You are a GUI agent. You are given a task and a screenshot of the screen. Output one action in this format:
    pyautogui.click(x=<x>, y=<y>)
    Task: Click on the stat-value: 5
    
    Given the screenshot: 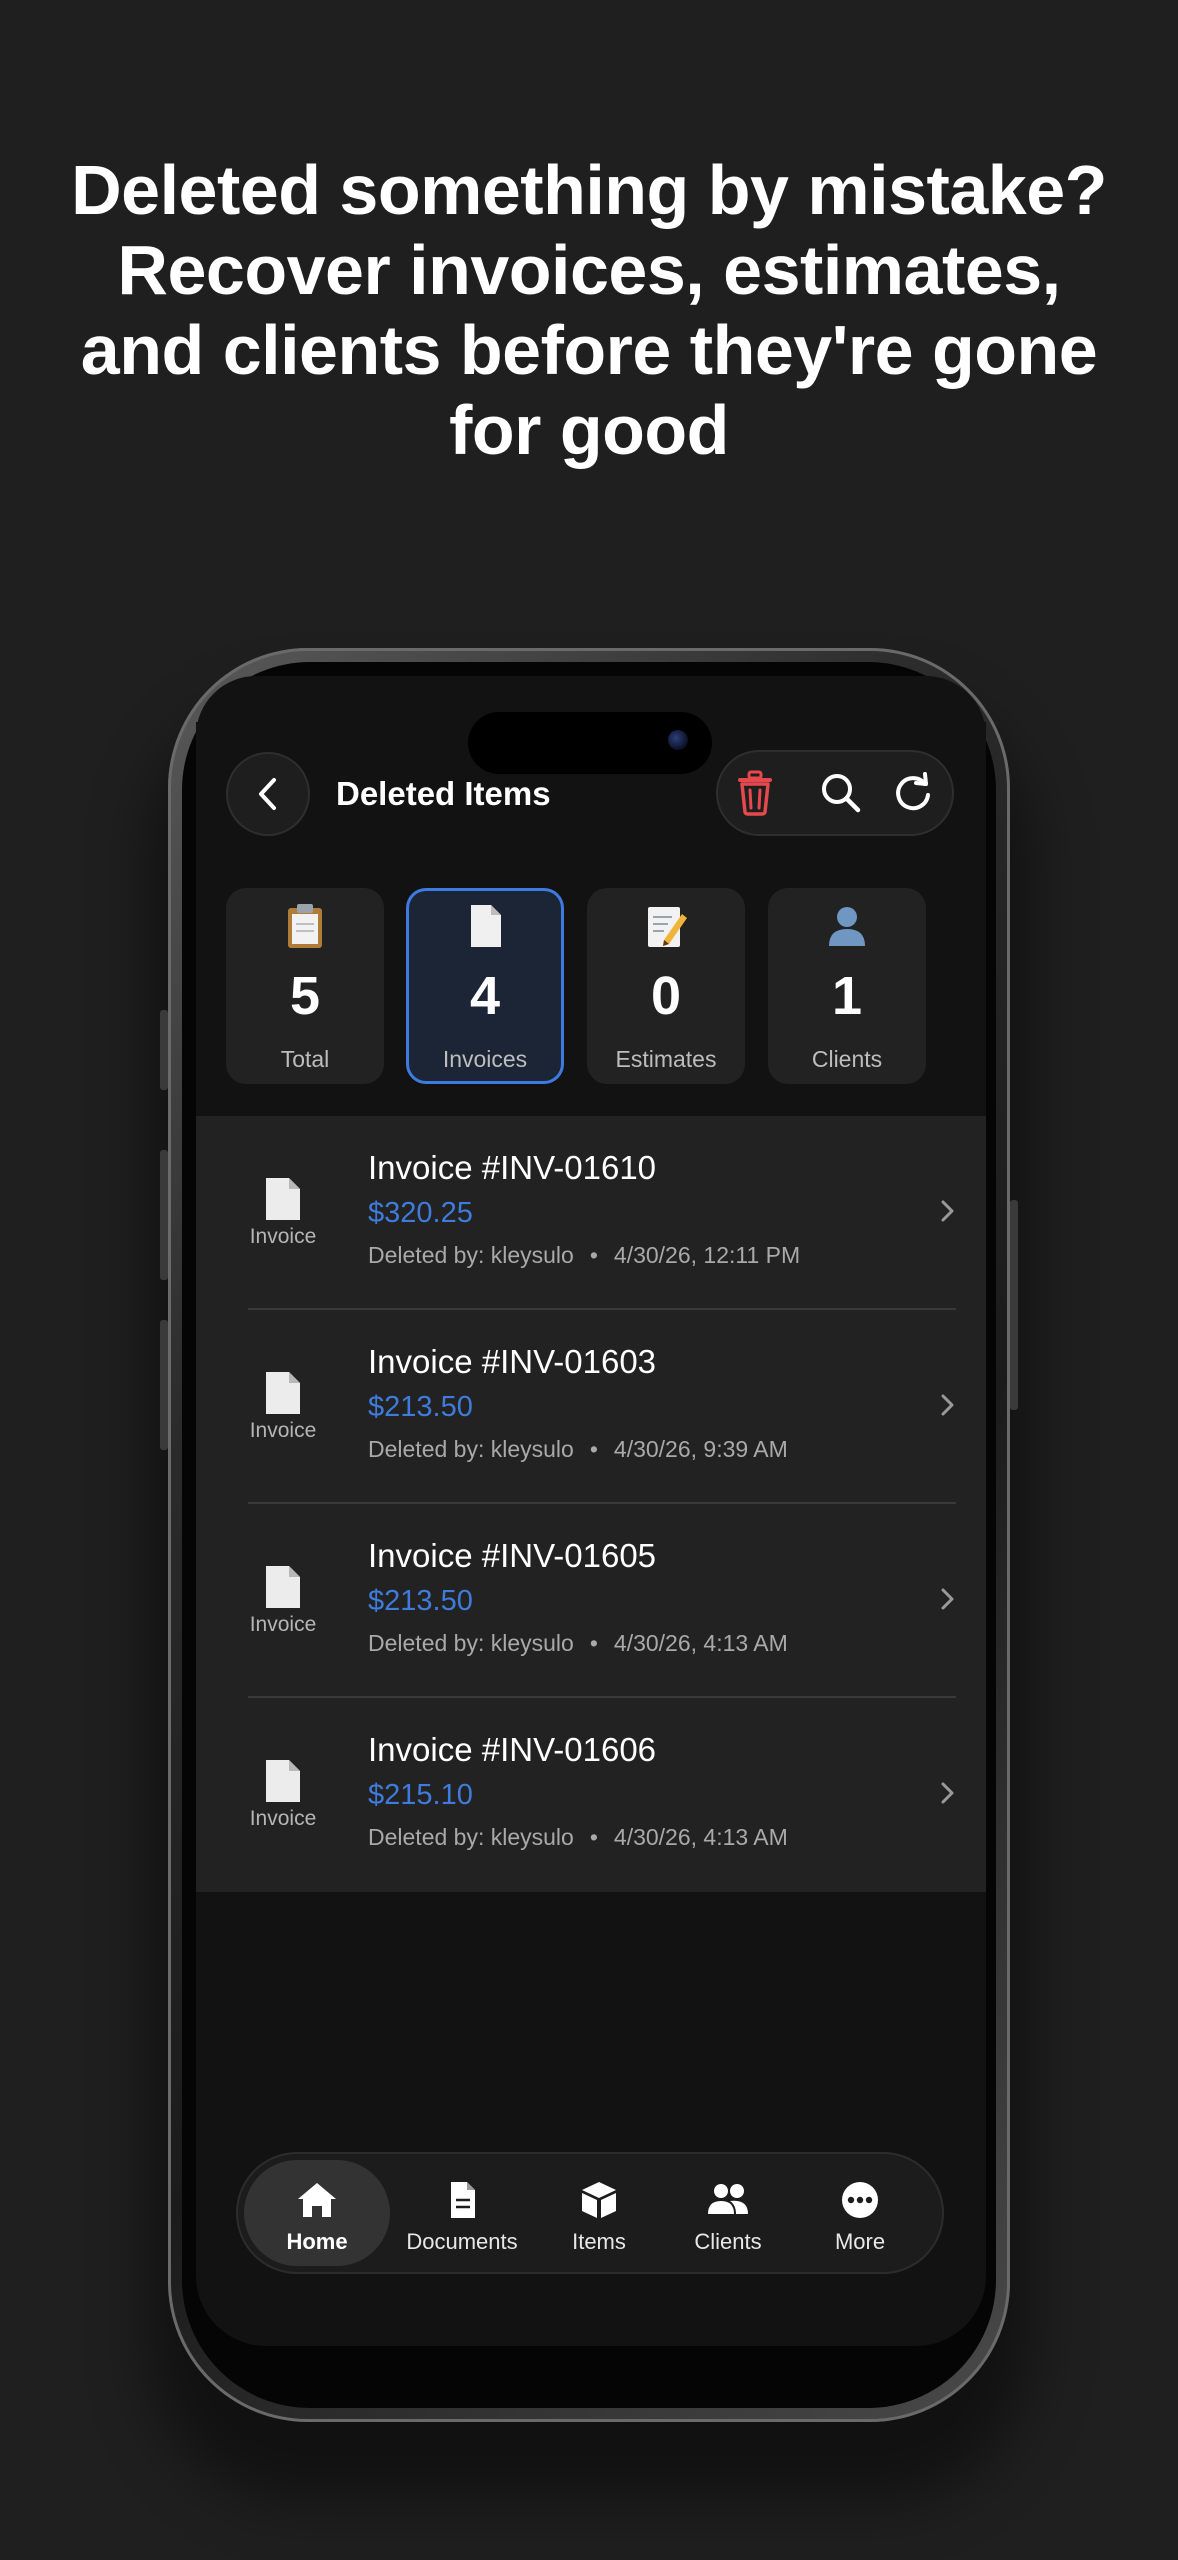 What is the action you would take?
    pyautogui.click(x=305, y=996)
    